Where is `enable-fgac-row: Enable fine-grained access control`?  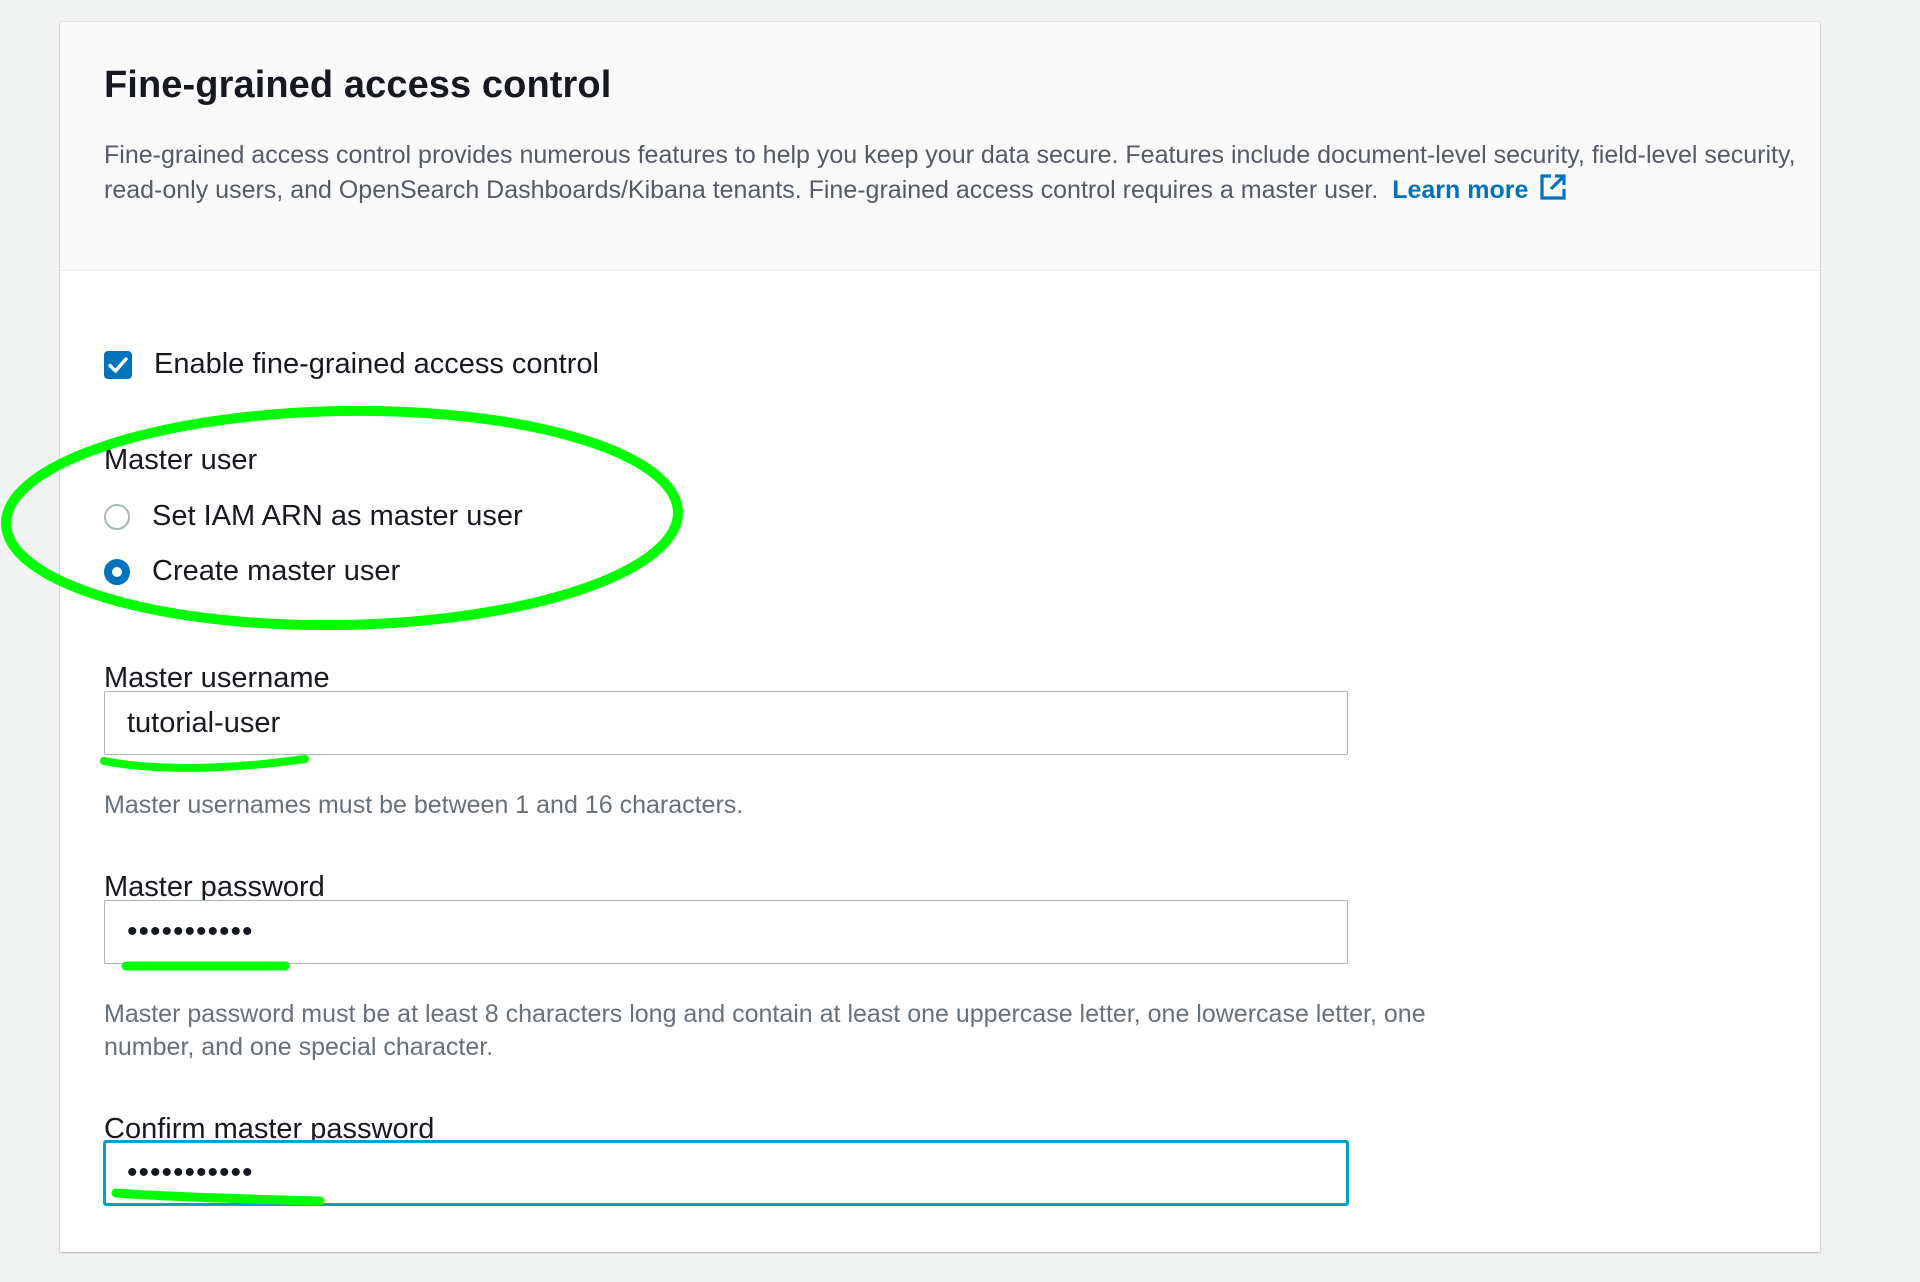
enable-fgac-row: Enable fine-grained access control is located at coordinates (351, 364).